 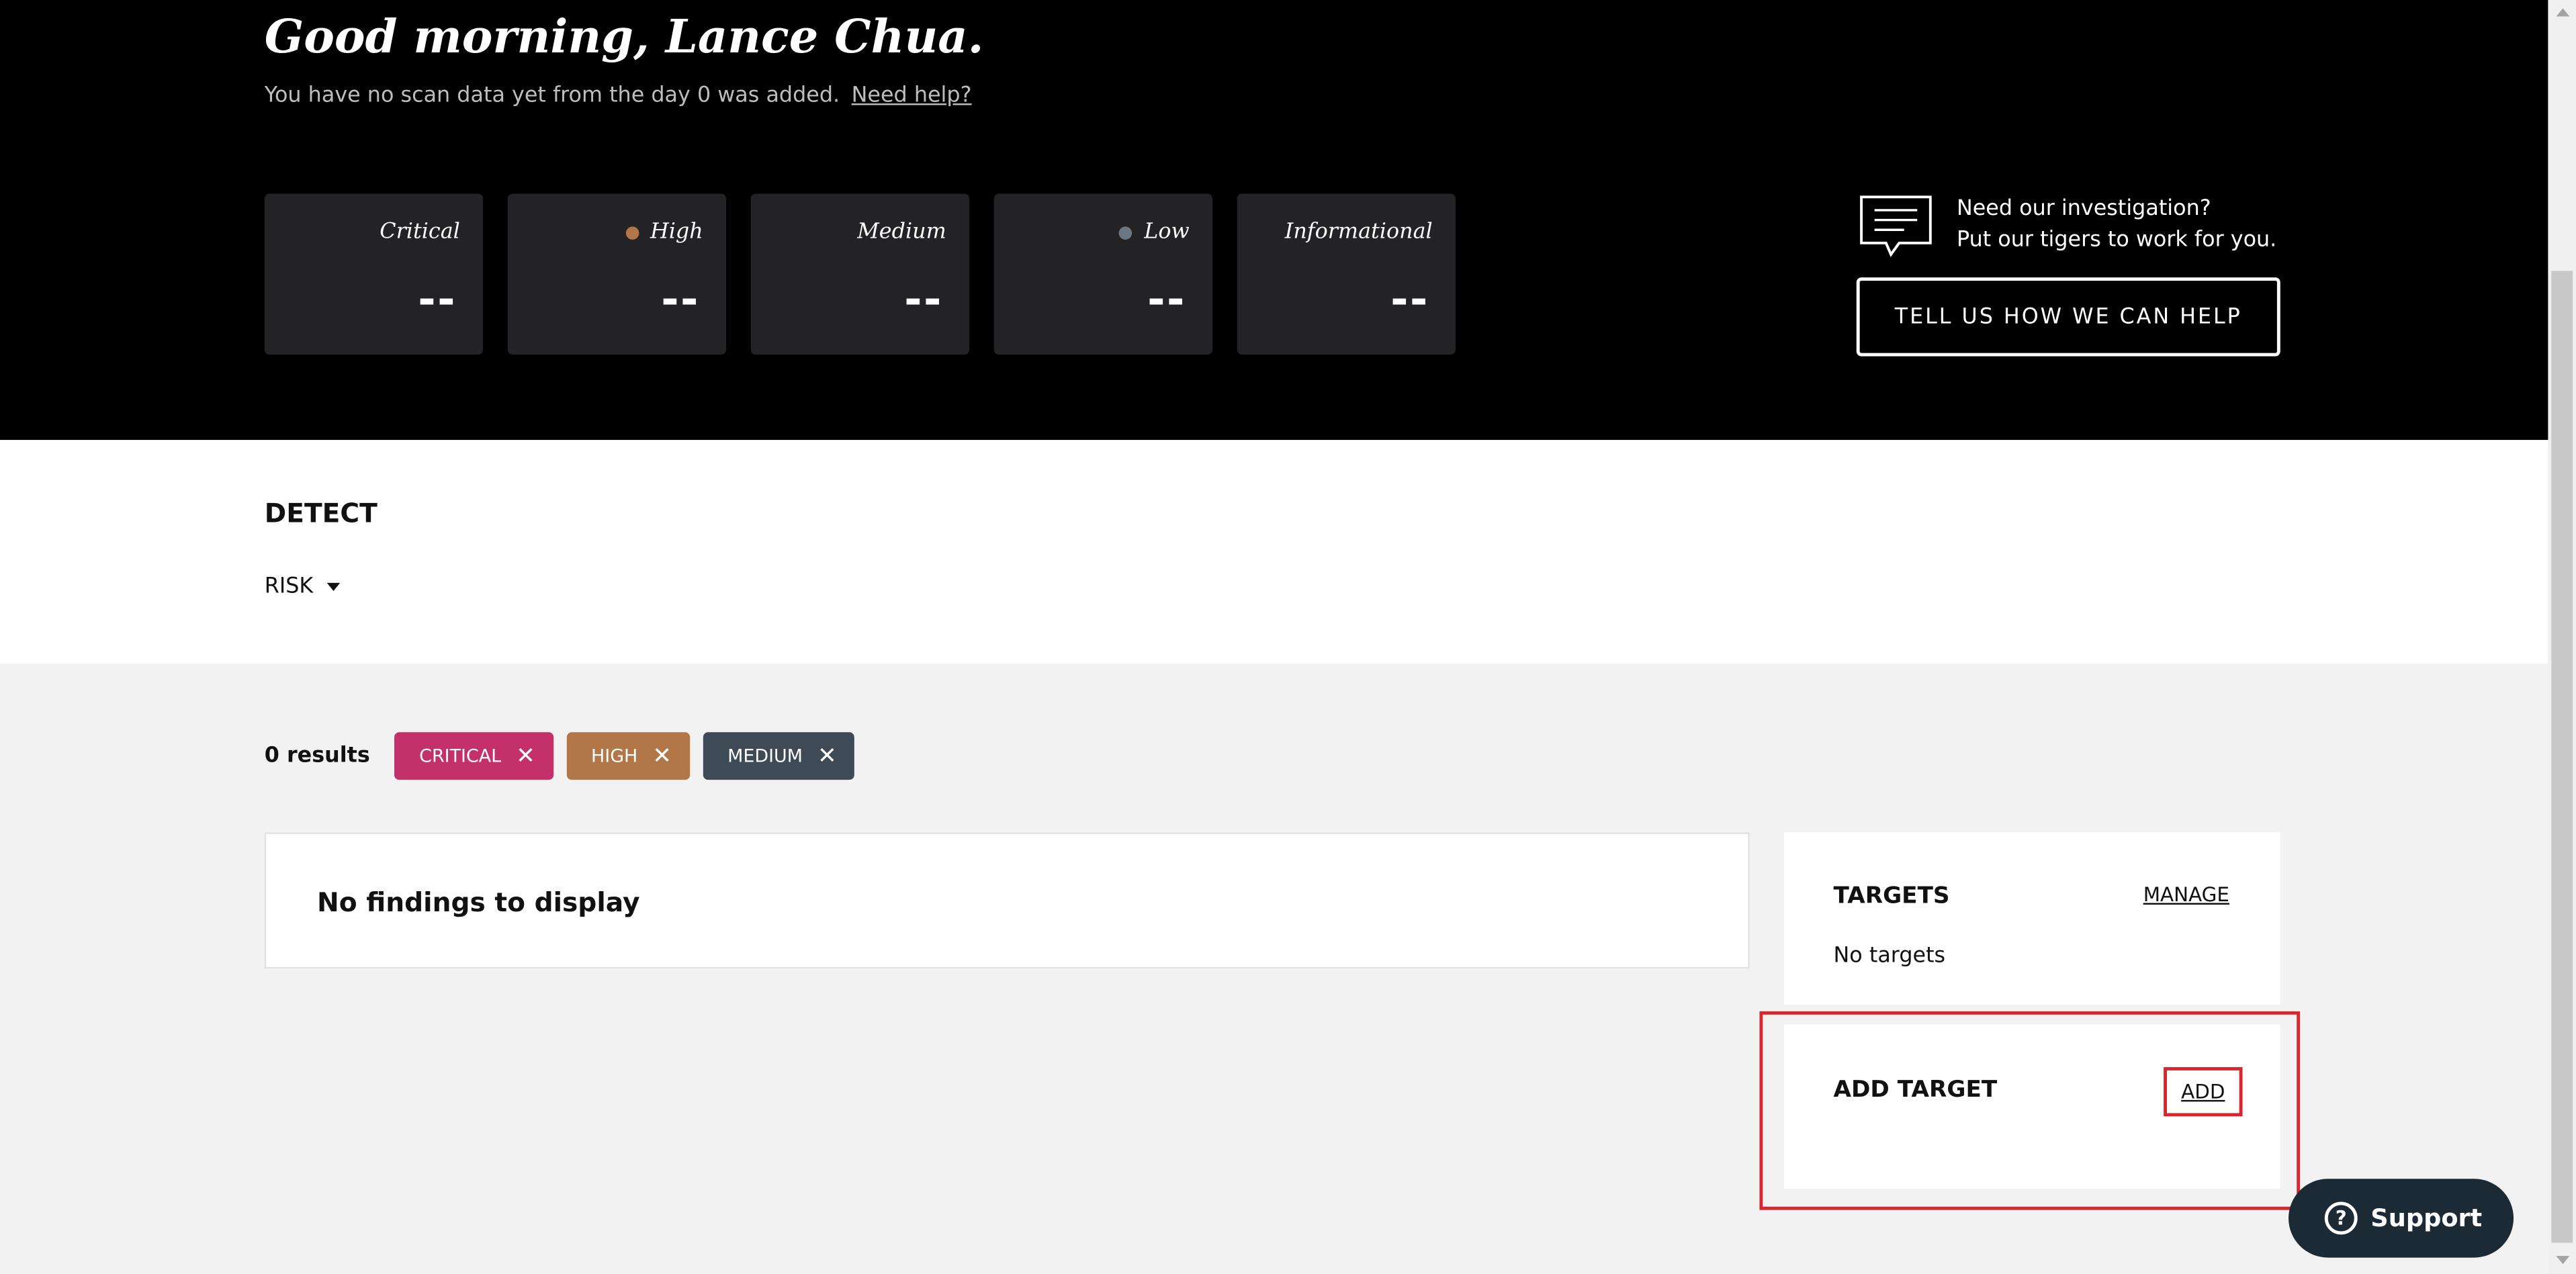 What do you see at coordinates (1103, 274) in the screenshot?
I see `severity-card-low: Low --` at bounding box center [1103, 274].